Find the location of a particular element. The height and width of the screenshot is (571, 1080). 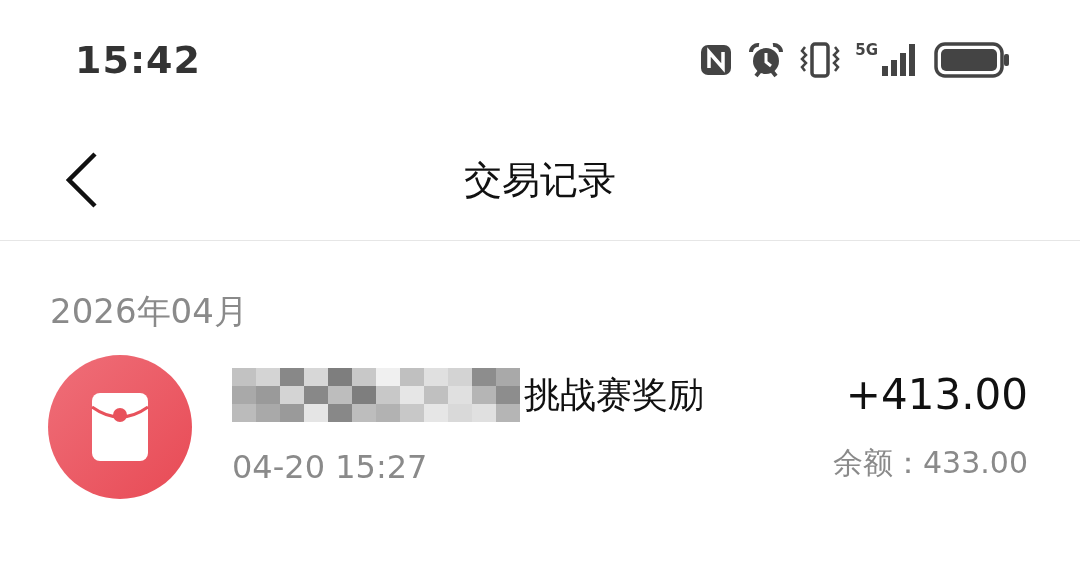

page-title: 交易记录 is located at coordinates (540, 180).